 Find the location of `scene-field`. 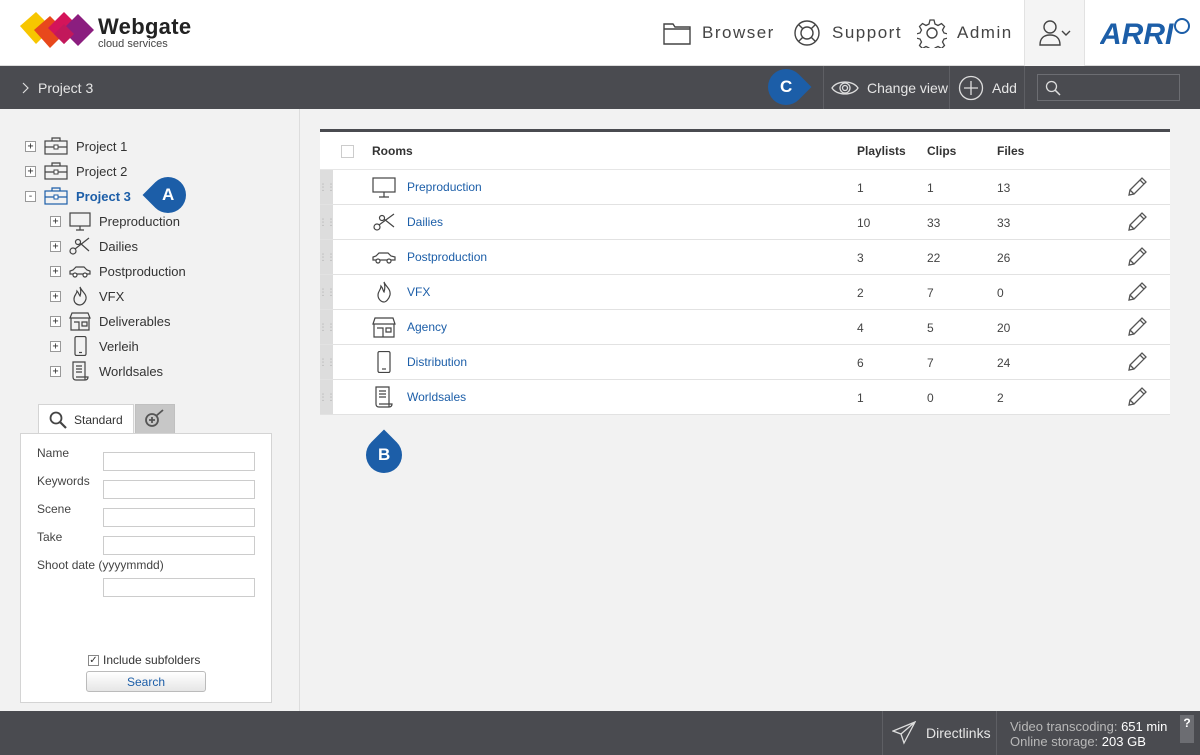

scene-field is located at coordinates (179, 517).